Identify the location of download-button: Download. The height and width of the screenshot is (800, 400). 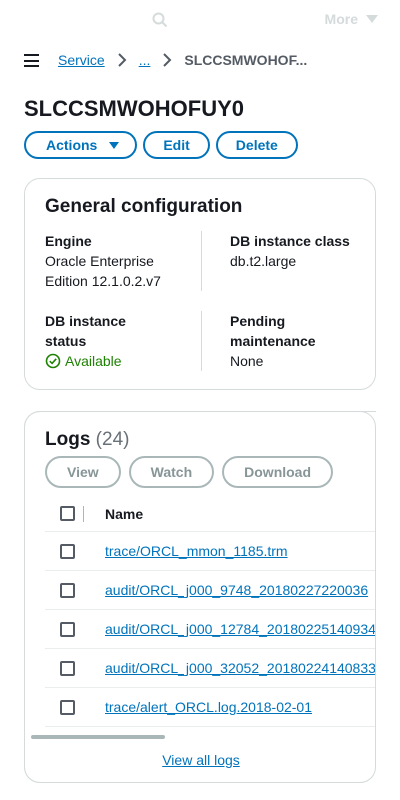
(278, 472).